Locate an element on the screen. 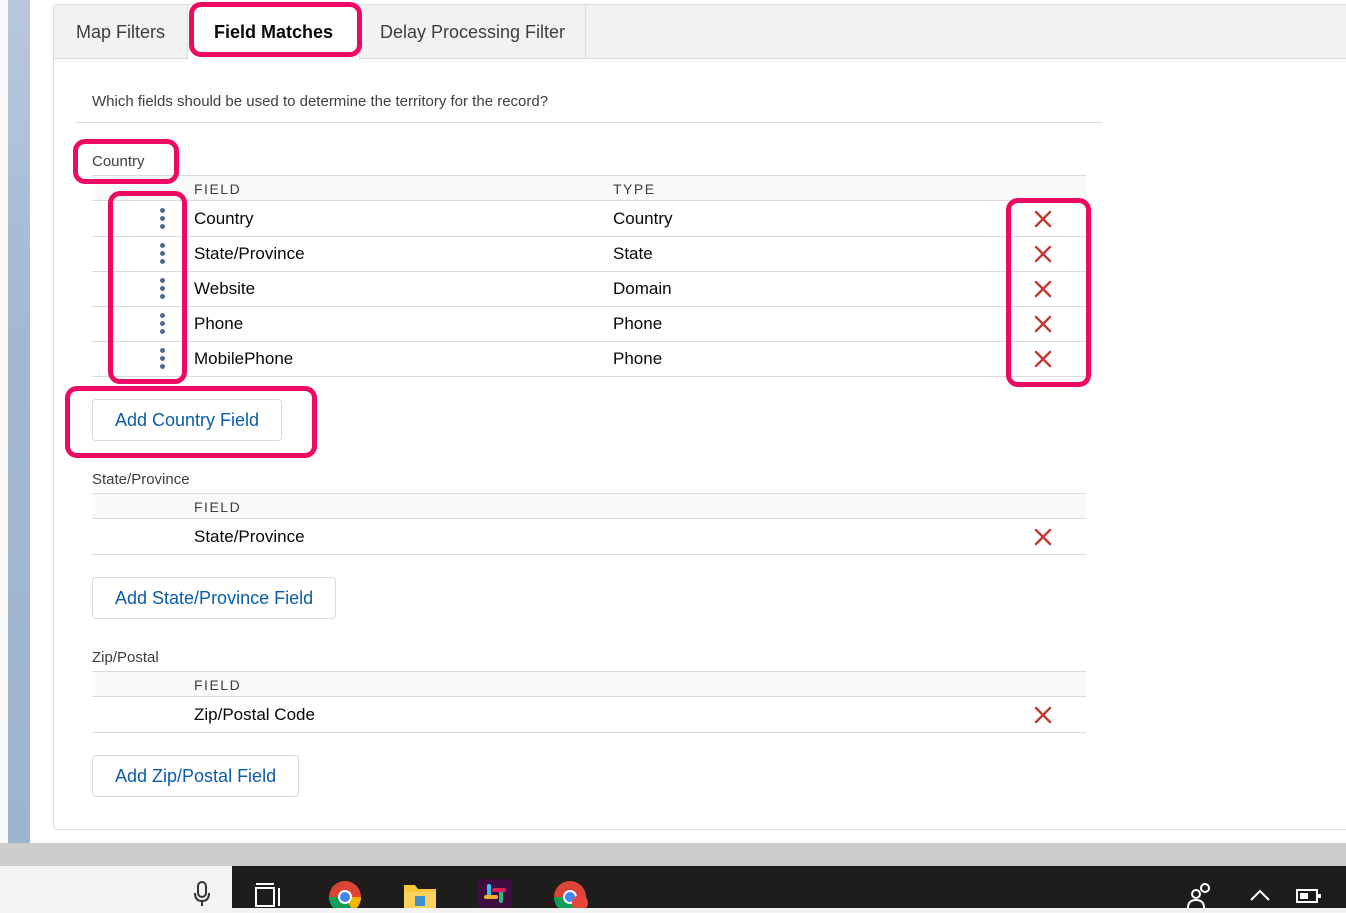 The width and height of the screenshot is (1346, 913). battery-icon is located at coordinates (1309, 898).